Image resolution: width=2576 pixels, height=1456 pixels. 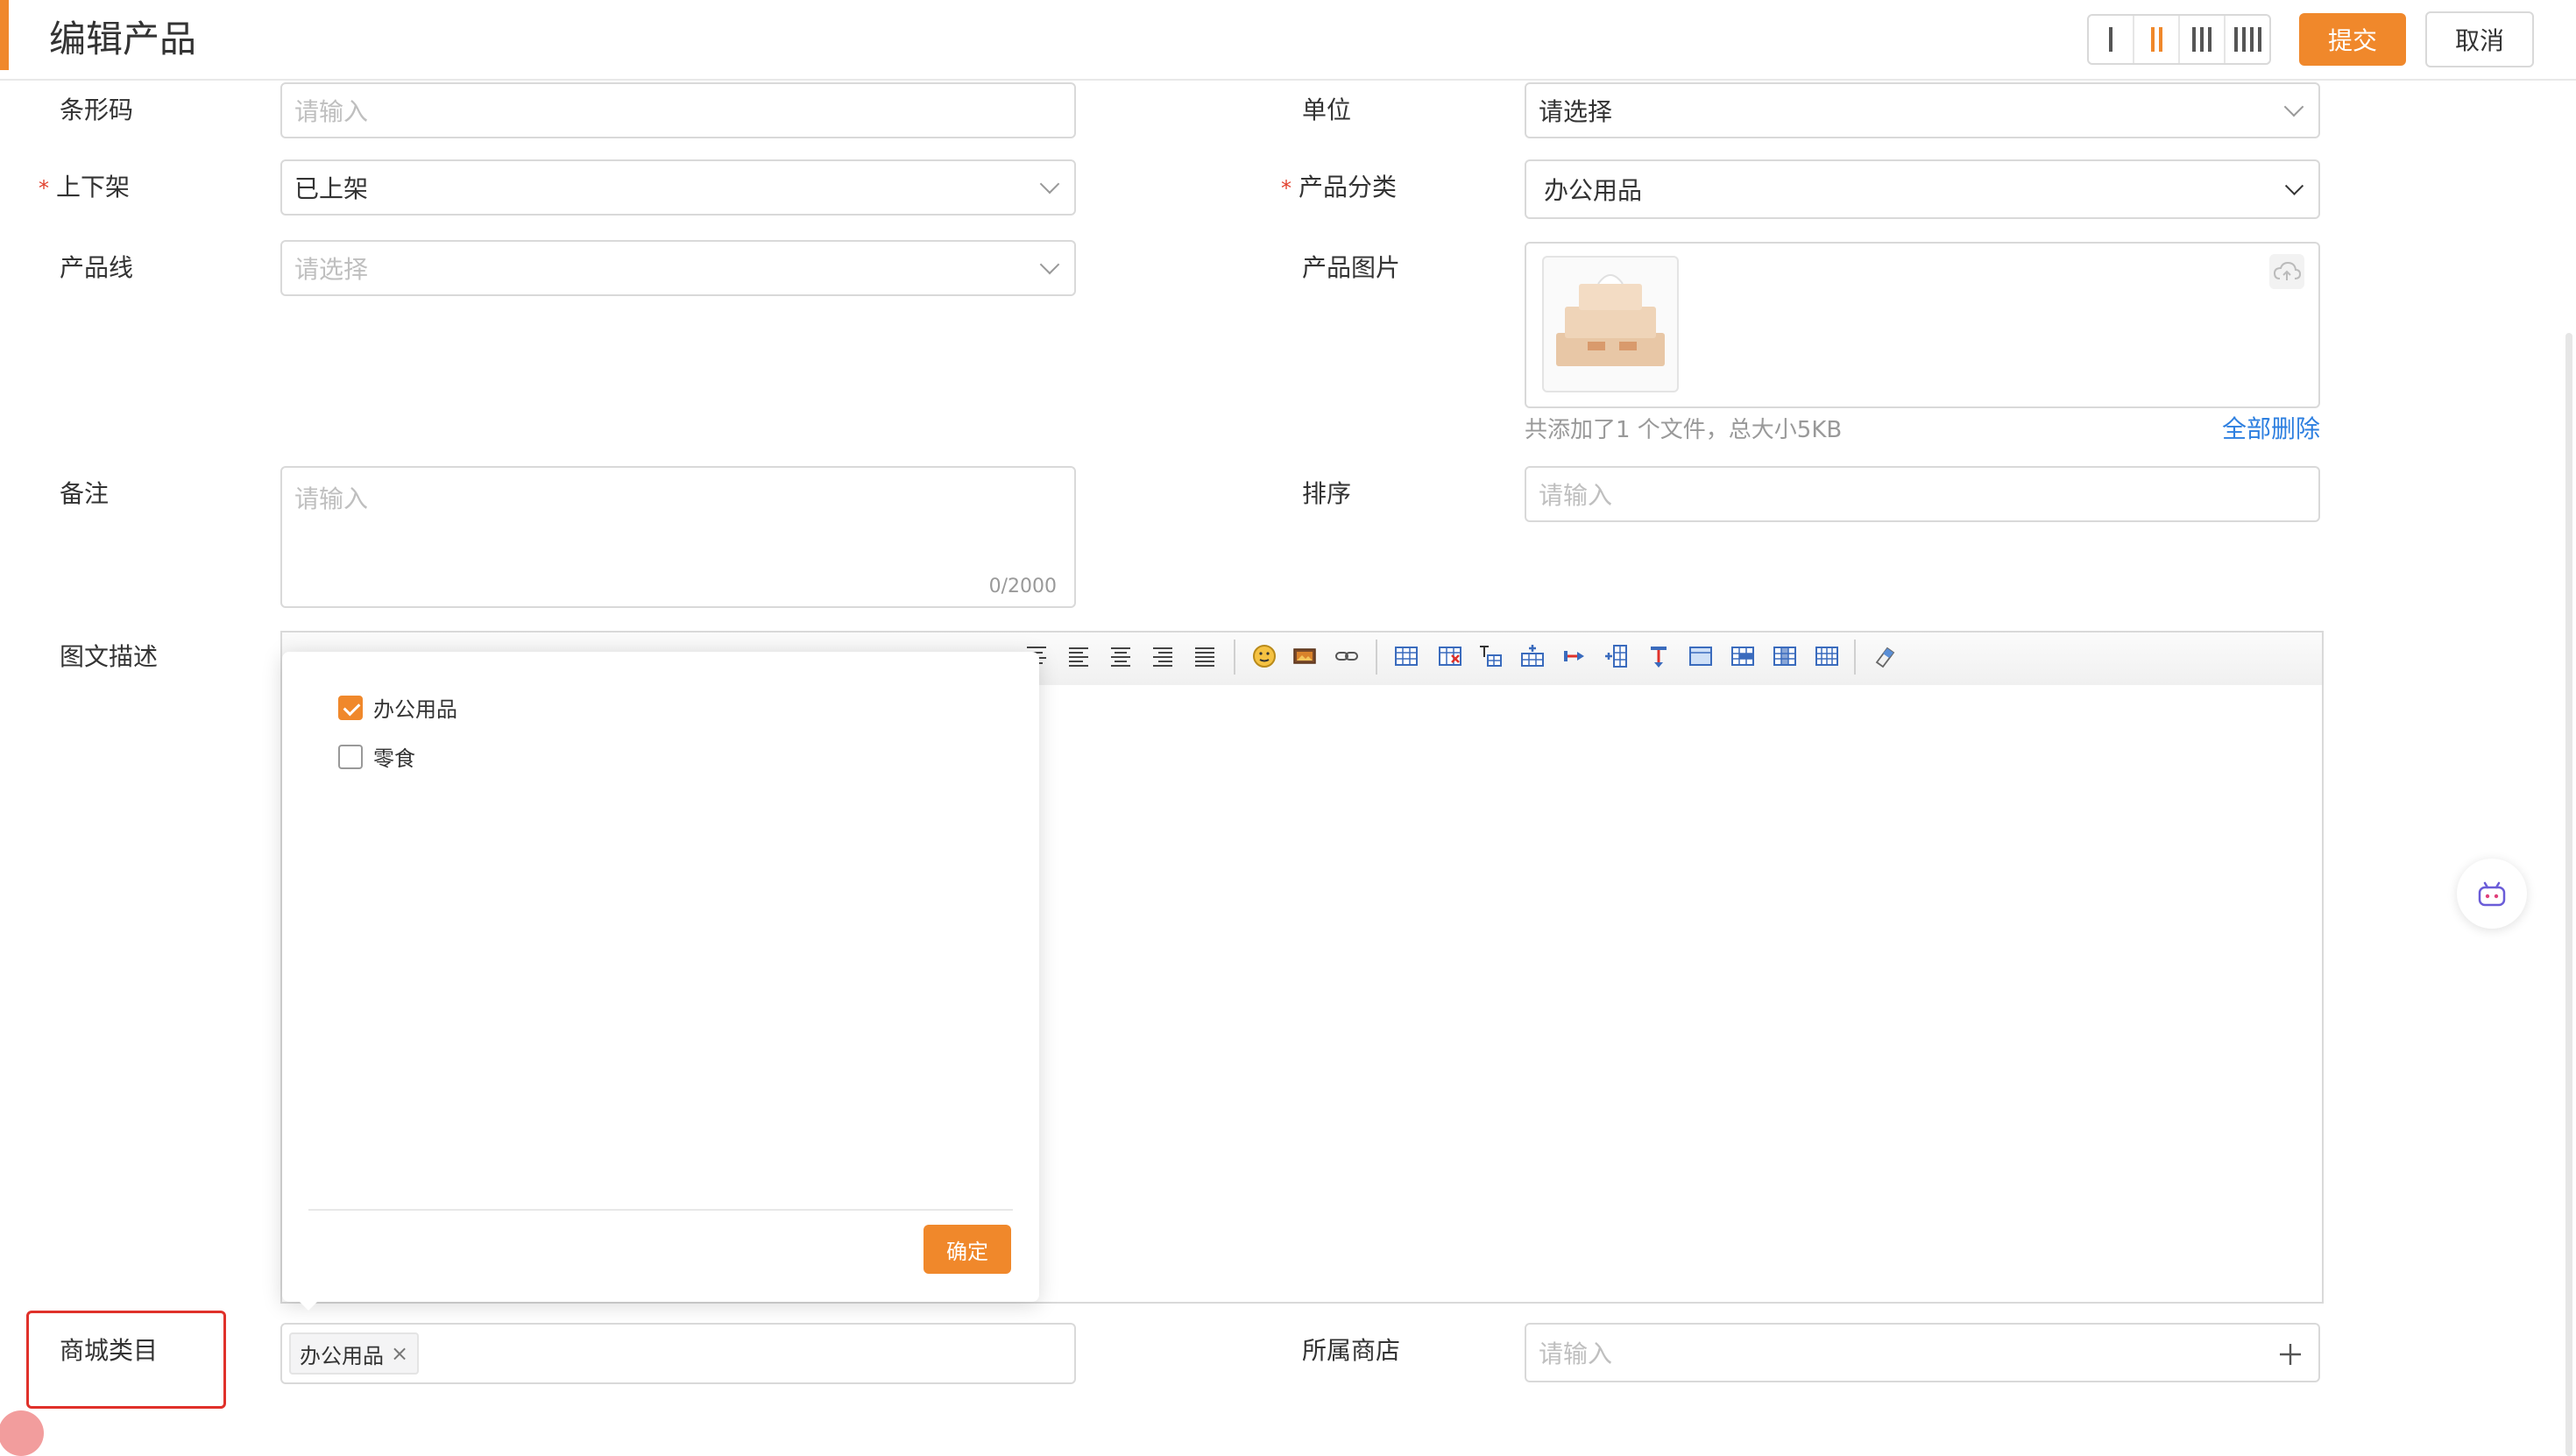 I want to click on checkbox-unchecked, so click(x=350, y=756).